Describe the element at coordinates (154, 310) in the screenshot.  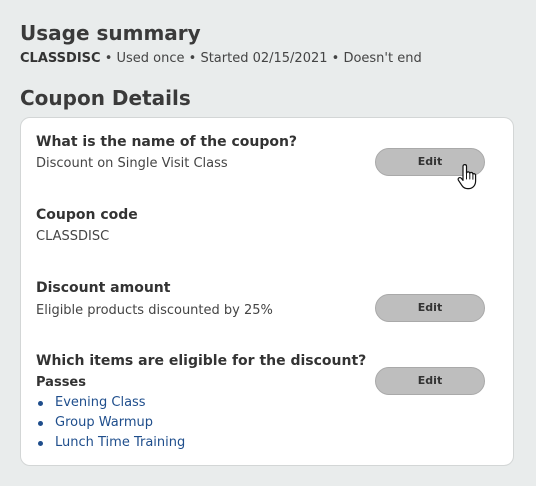
I see `discount-amount-value: Eligible products discounted by 25%` at that location.